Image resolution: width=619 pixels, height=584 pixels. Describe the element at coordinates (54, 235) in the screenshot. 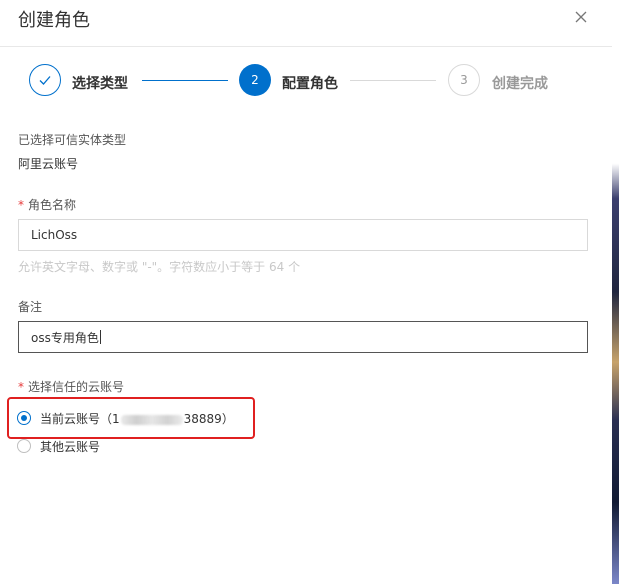

I see `role-name-input-value: LichOss` at that location.